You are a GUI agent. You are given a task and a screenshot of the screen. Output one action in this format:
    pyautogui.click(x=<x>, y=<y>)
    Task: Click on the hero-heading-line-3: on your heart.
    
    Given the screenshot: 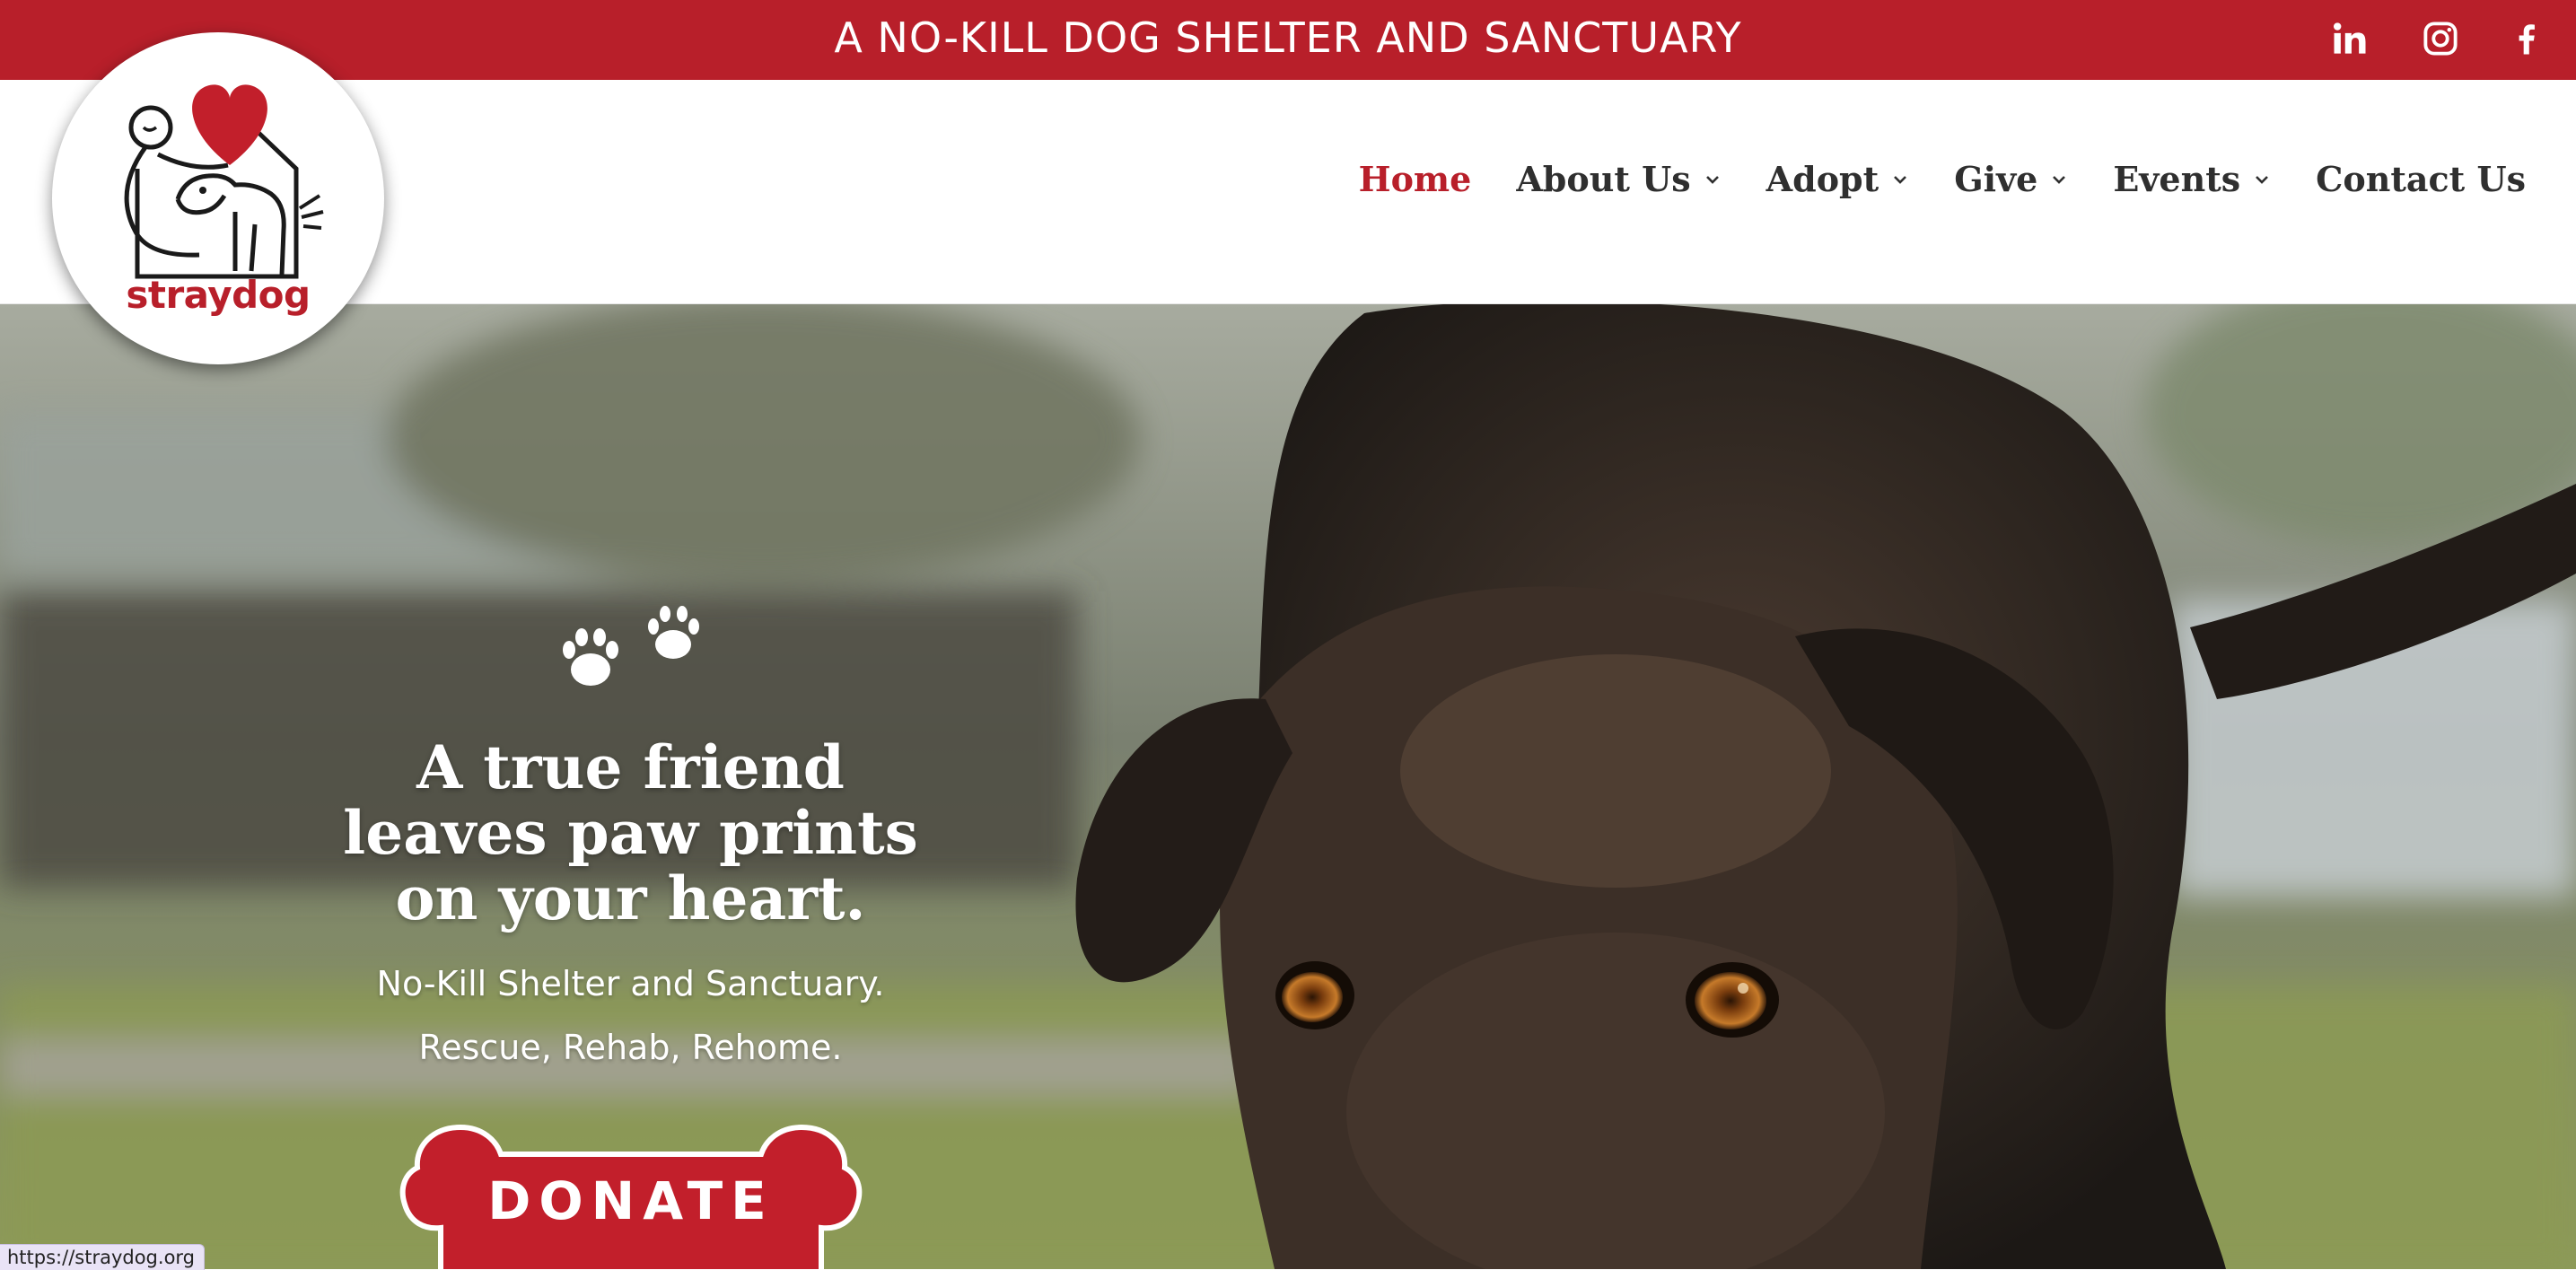 What is the action you would take?
    pyautogui.click(x=630, y=898)
    